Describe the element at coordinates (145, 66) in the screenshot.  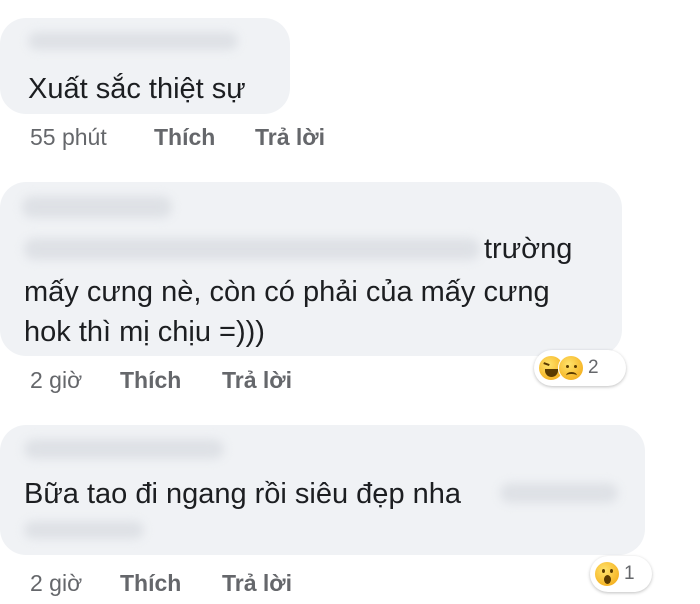
I see `comment-bubble: Xuất sắc thiệt sự` at that location.